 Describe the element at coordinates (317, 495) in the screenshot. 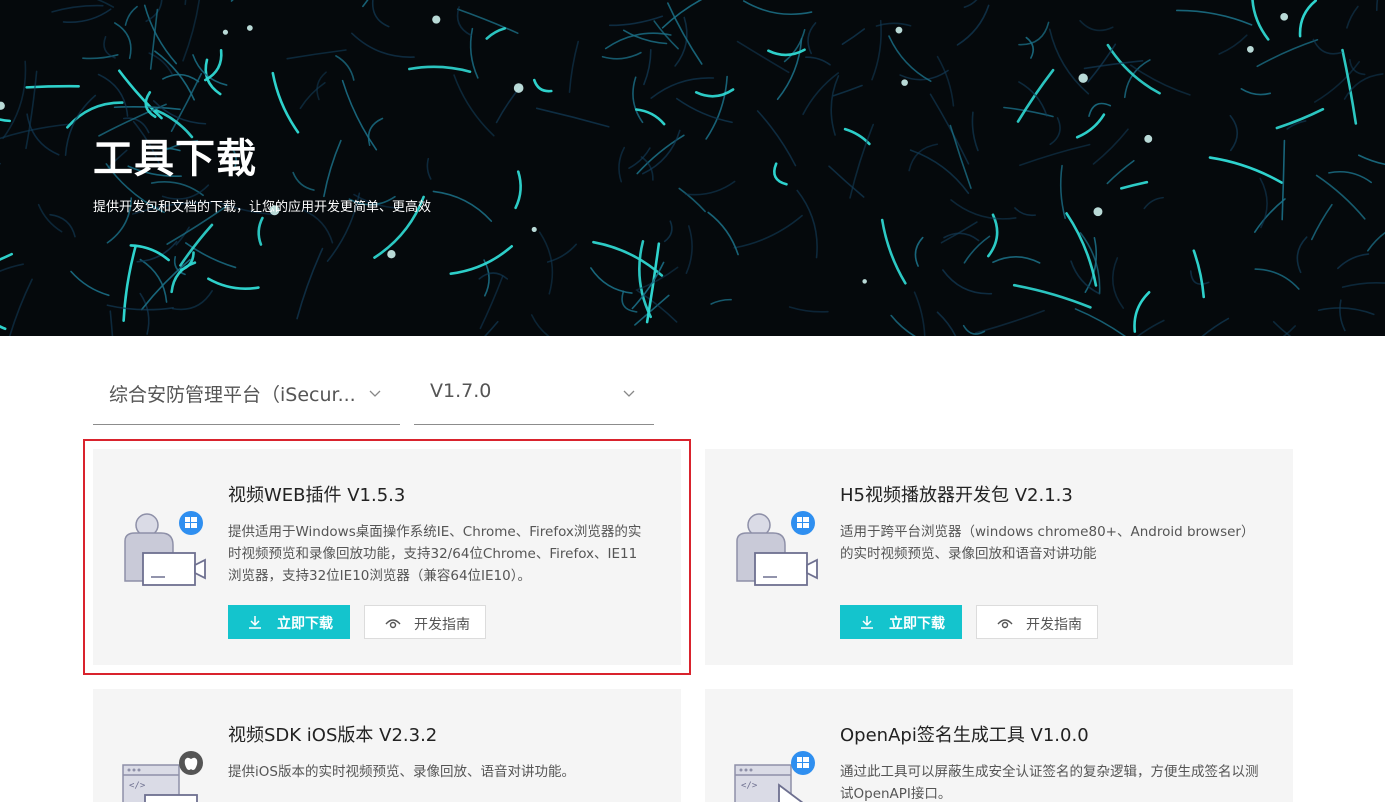

I see `card-title: 视频WEB插件 V1.5.3` at that location.